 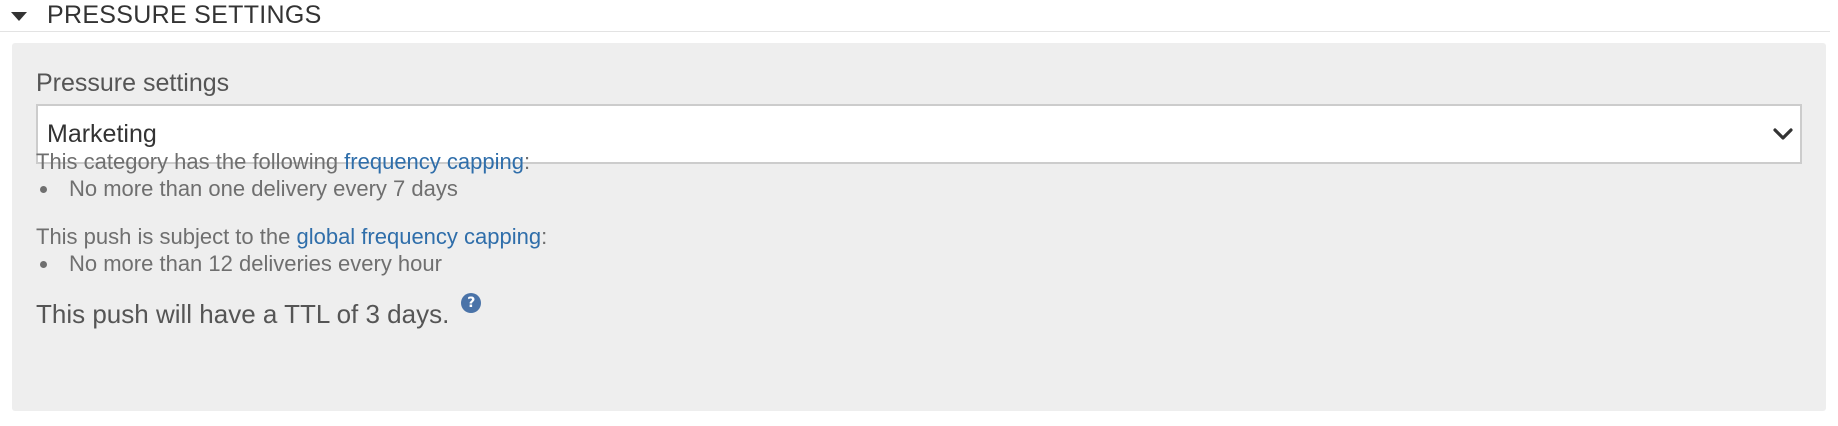 I want to click on ttl-line: This push will have a TTL of 3 days. ?, so click(x=259, y=311).